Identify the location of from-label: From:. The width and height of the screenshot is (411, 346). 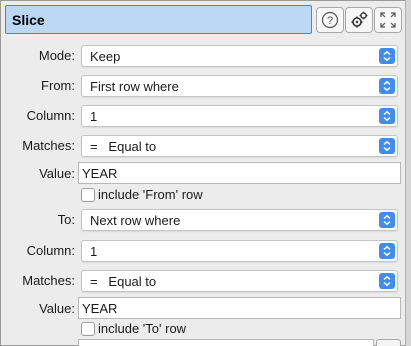
(58, 85).